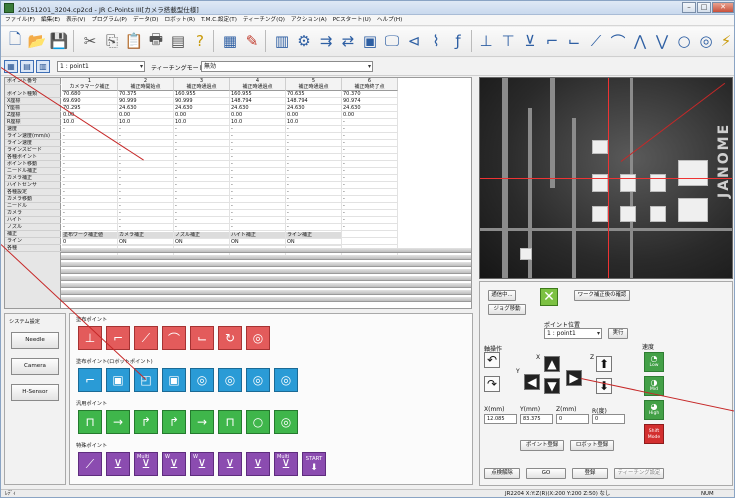 Image resolution: width=735 pixels, height=498 pixels. Describe the element at coordinates (536, 419) in the screenshot. I see `y-coordinate-field: 83.375` at that location.